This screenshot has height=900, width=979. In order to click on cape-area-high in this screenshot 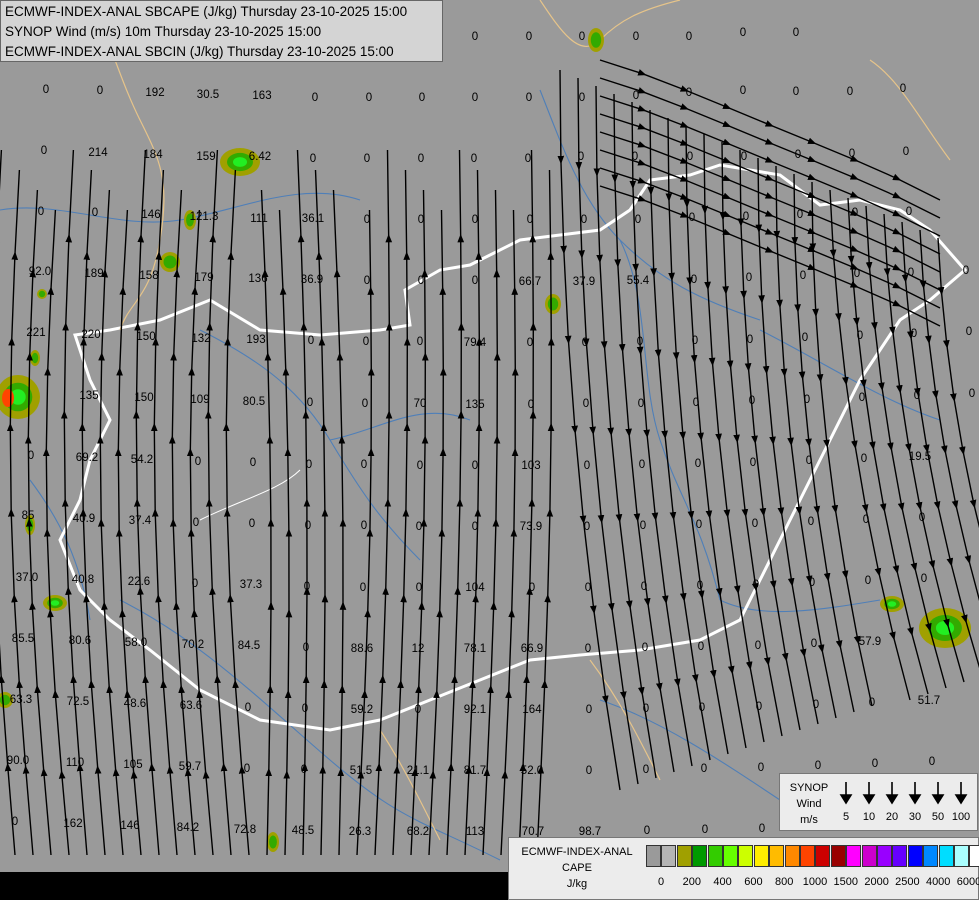, I will do `click(892, 604)`.